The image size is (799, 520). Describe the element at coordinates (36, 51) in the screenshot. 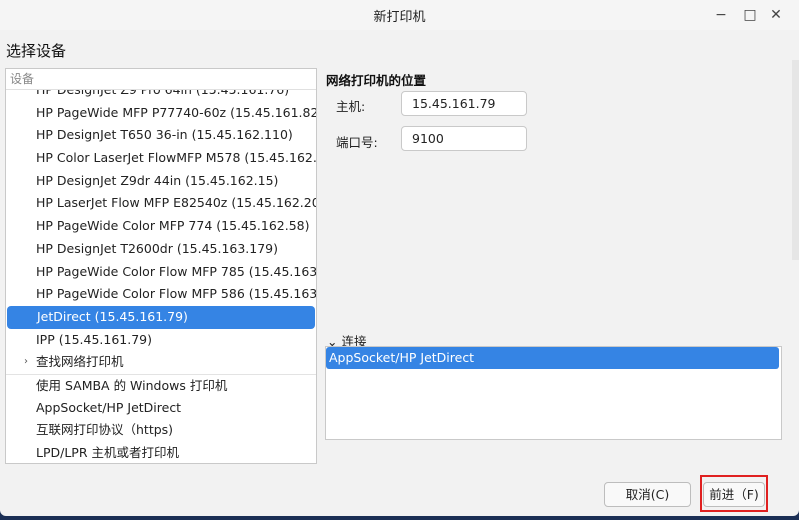

I see `section-title: 选择设备` at that location.